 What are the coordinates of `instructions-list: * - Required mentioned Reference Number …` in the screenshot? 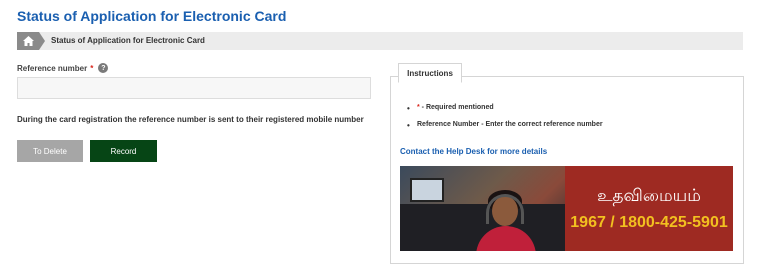 It's located at (504, 121).